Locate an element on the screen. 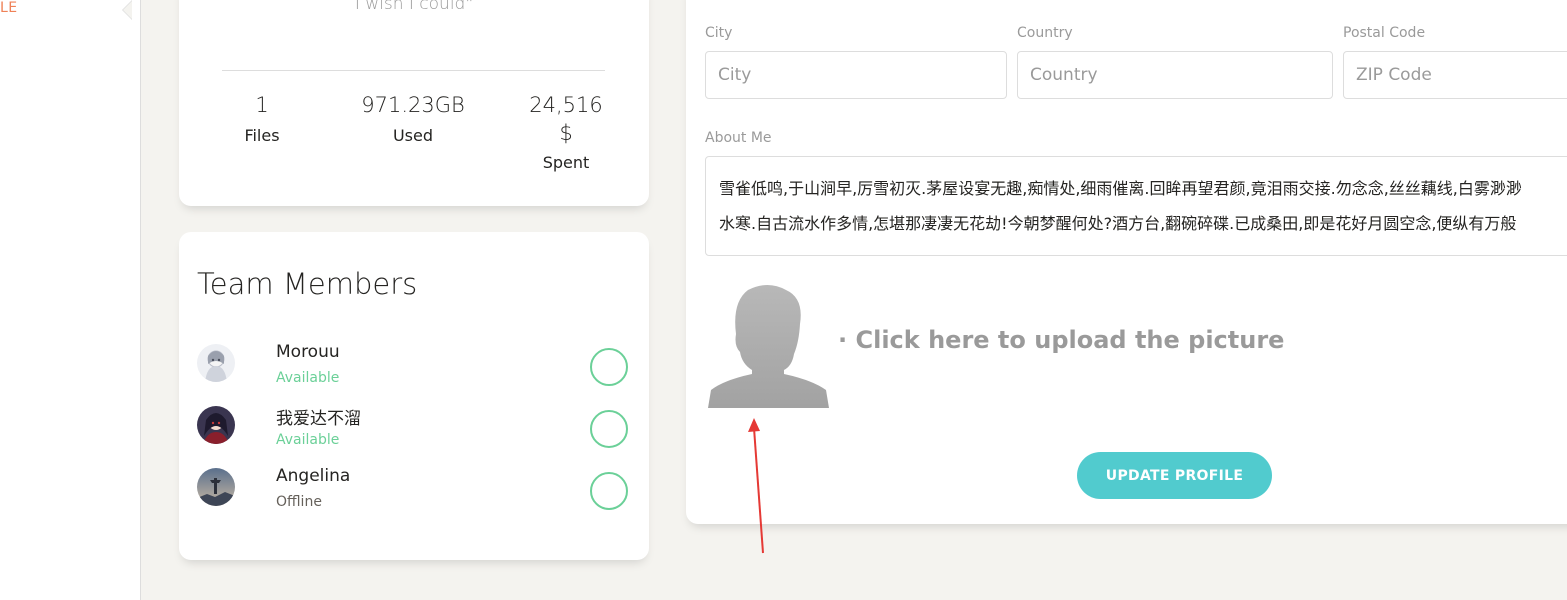 The height and width of the screenshot is (600, 1567). stat-used-value: 971.23GB is located at coordinates (413, 105).